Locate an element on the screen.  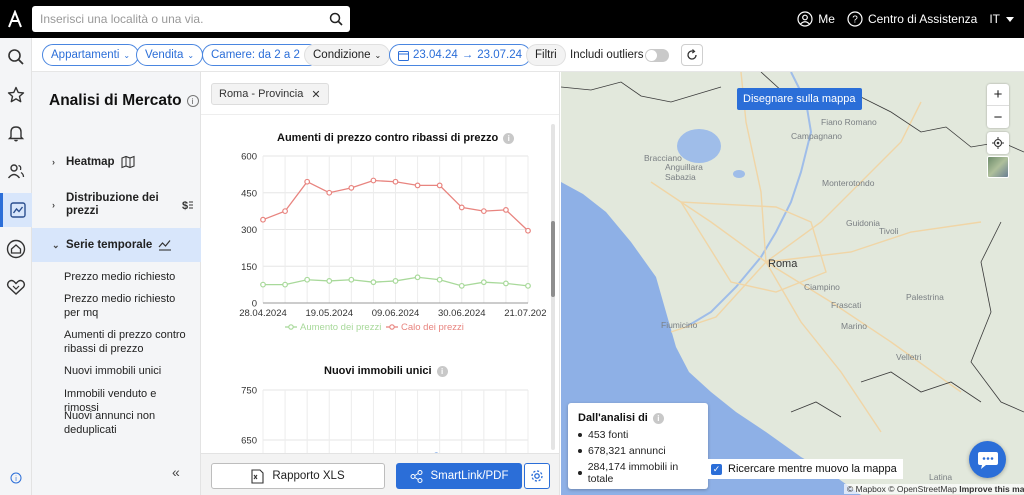
filters-label: Filtri is located at coordinates (546, 55).